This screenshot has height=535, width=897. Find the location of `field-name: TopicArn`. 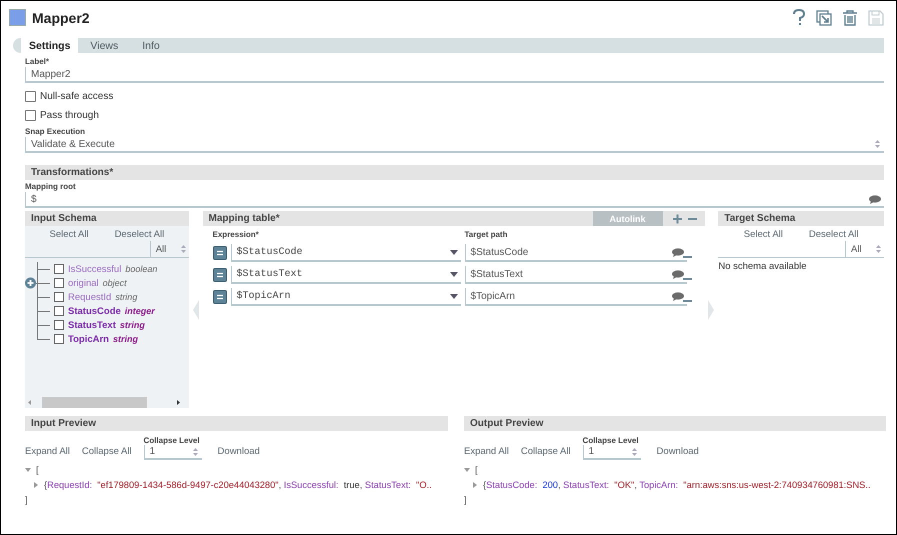

field-name: TopicArn is located at coordinates (88, 339).